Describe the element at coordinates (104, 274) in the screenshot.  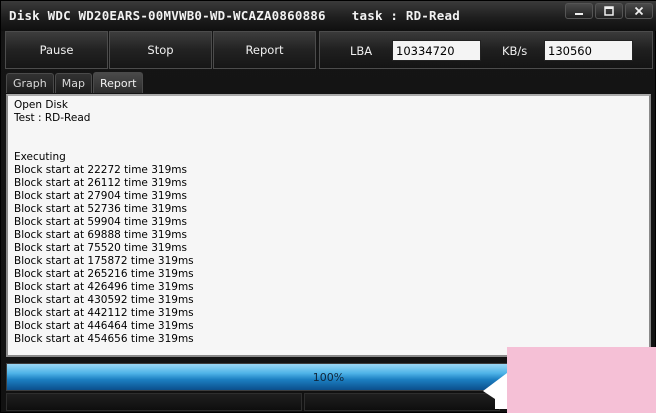
I see `report-line: Block start at 265216 time 319ms` at that location.